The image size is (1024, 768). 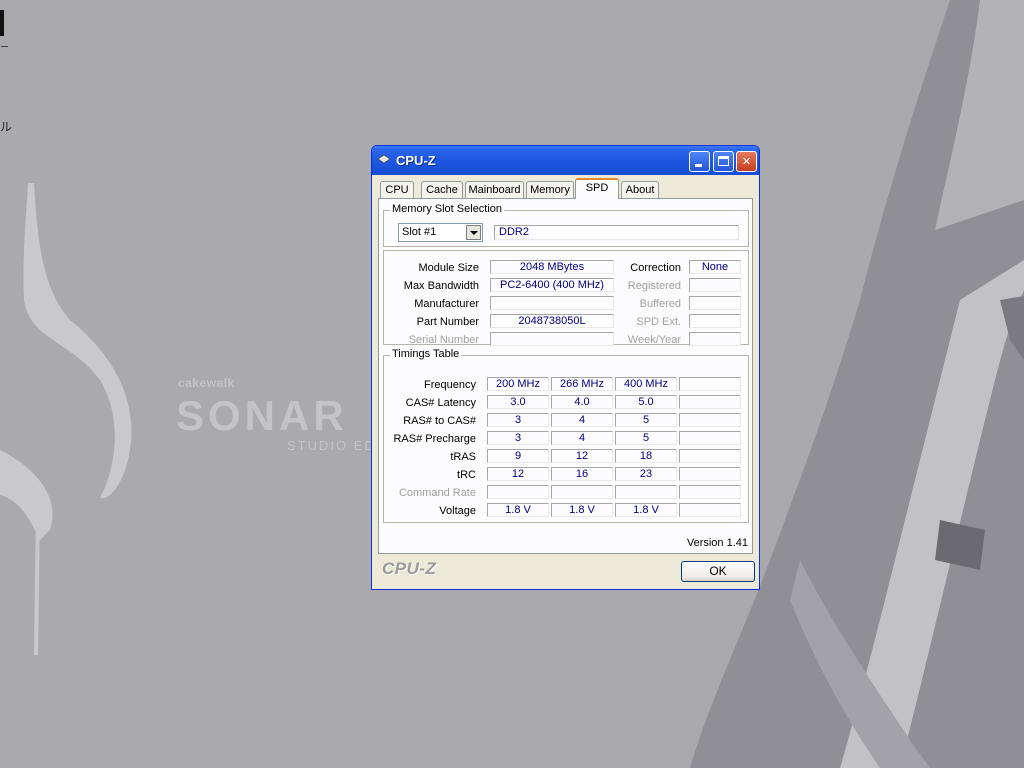 What do you see at coordinates (552, 267) in the screenshot?
I see `module-size-value: 2048 MBytes` at bounding box center [552, 267].